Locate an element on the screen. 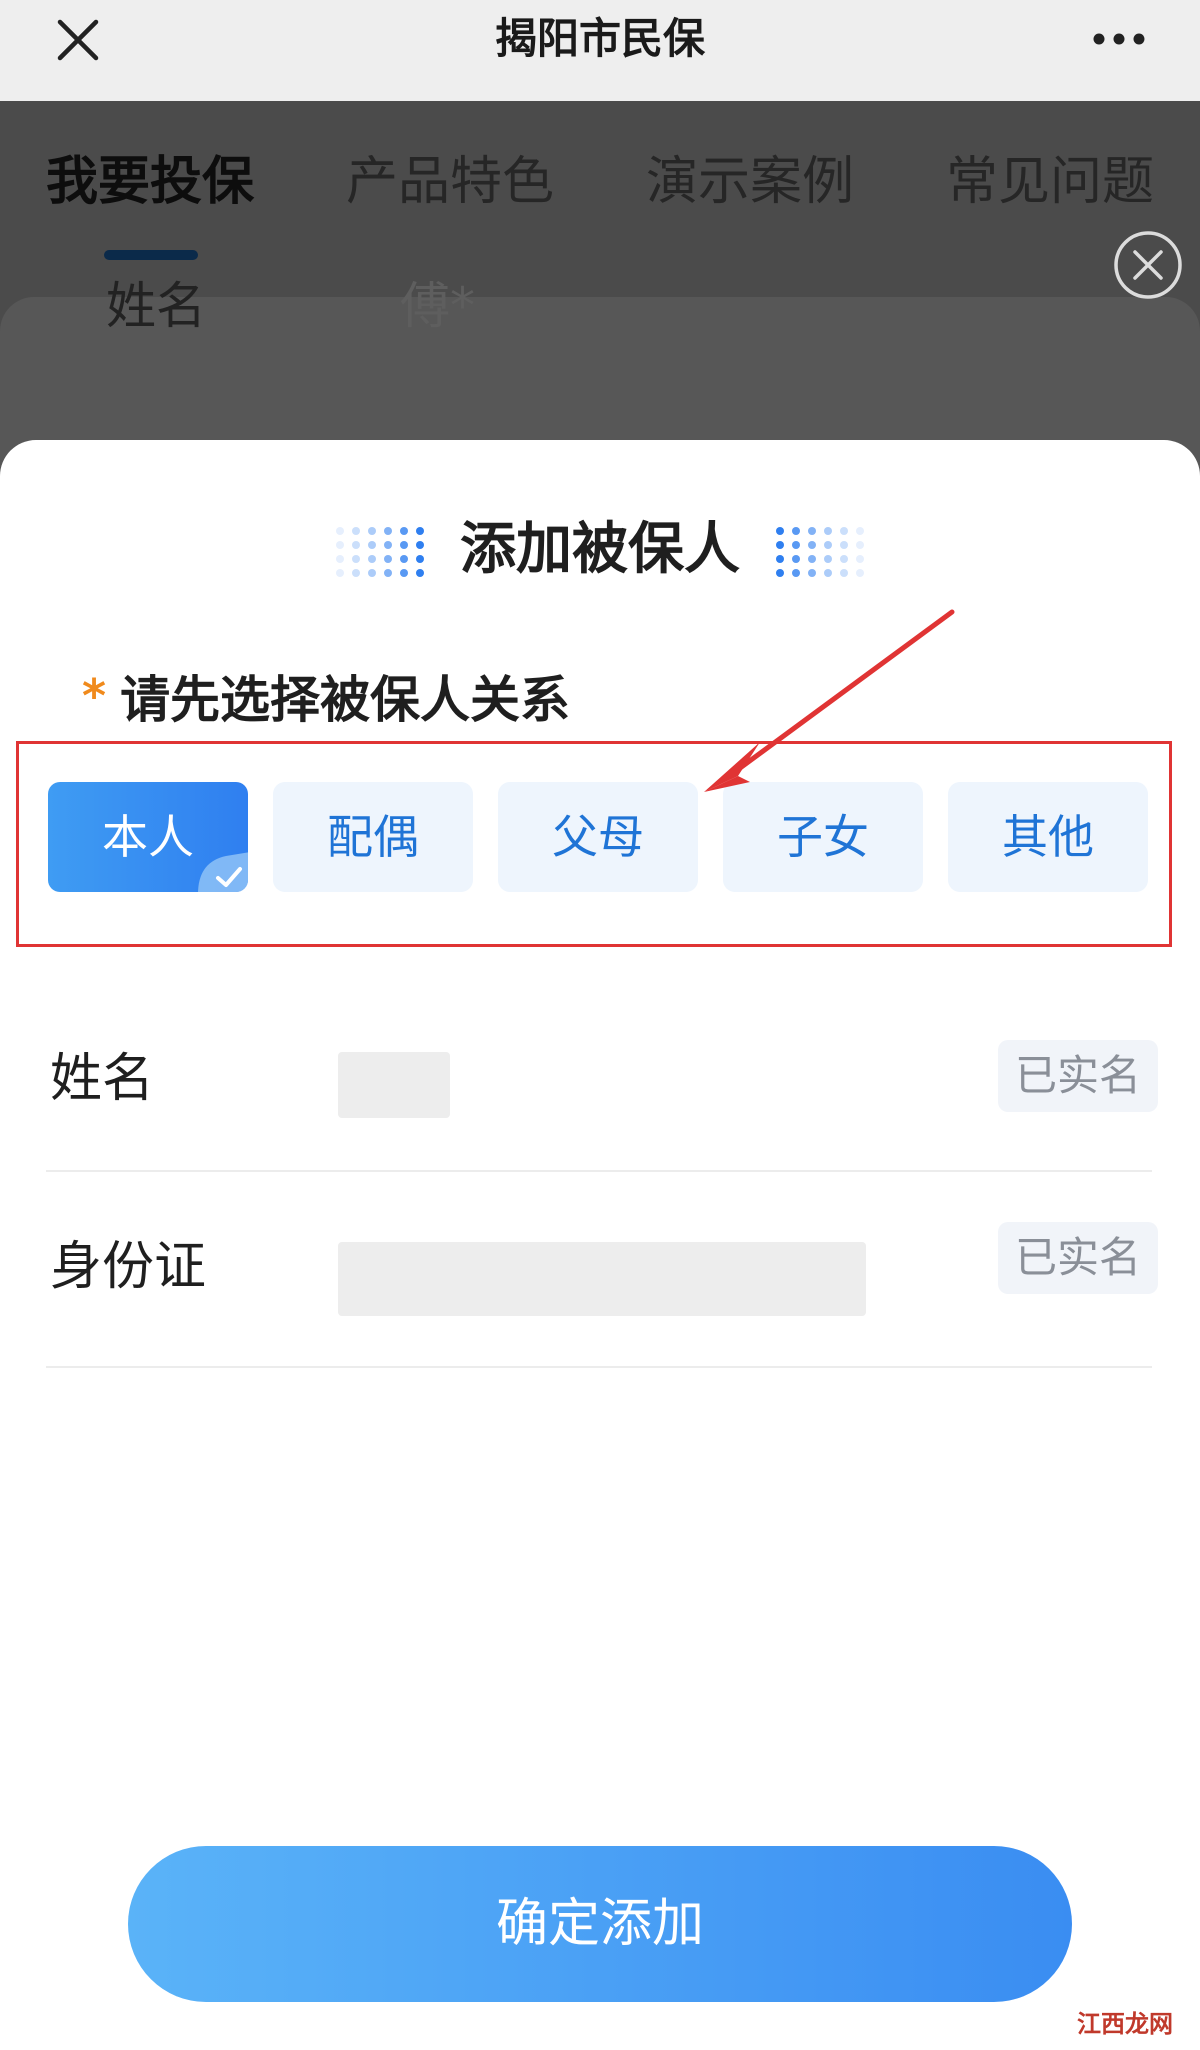 The height and width of the screenshot is (2050, 1200). id-card-verified-badge: 已实名 is located at coordinates (1078, 1258).